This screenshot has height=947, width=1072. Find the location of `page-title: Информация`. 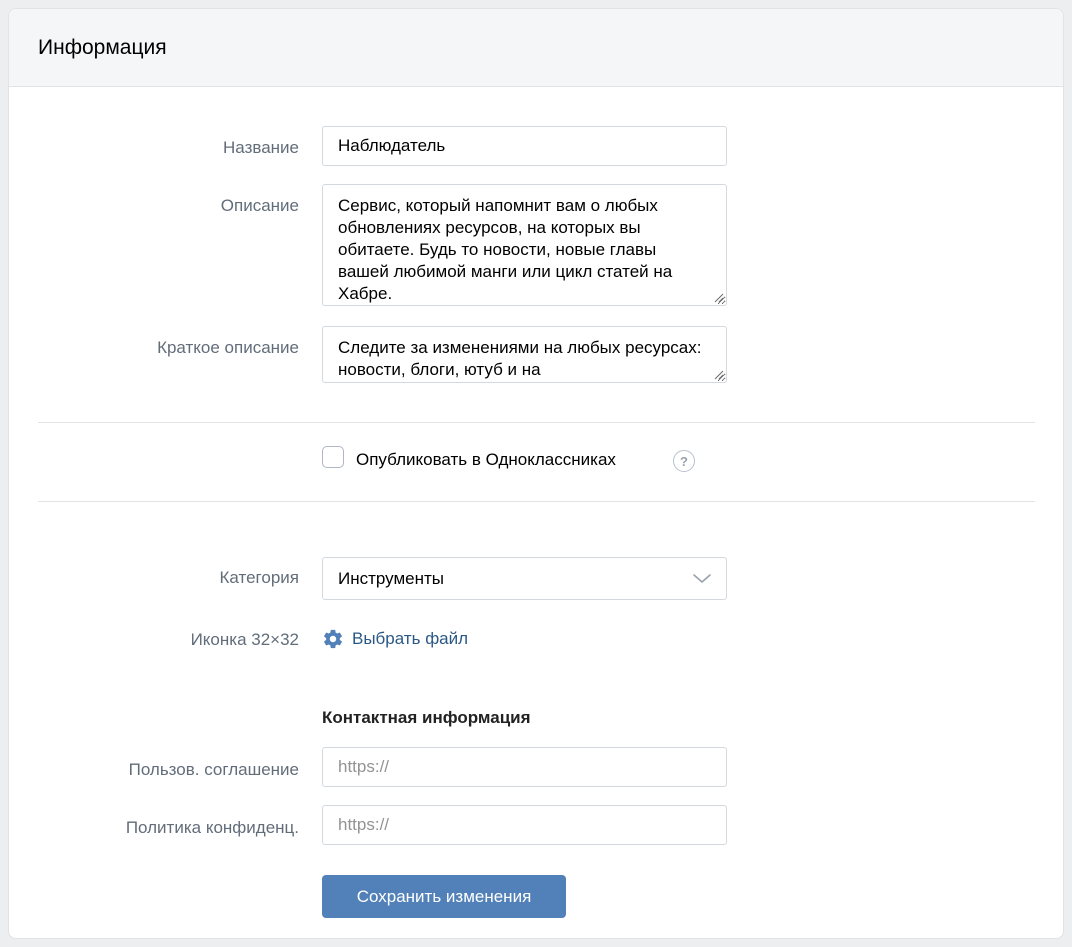

page-title: Информация is located at coordinates (102, 47).